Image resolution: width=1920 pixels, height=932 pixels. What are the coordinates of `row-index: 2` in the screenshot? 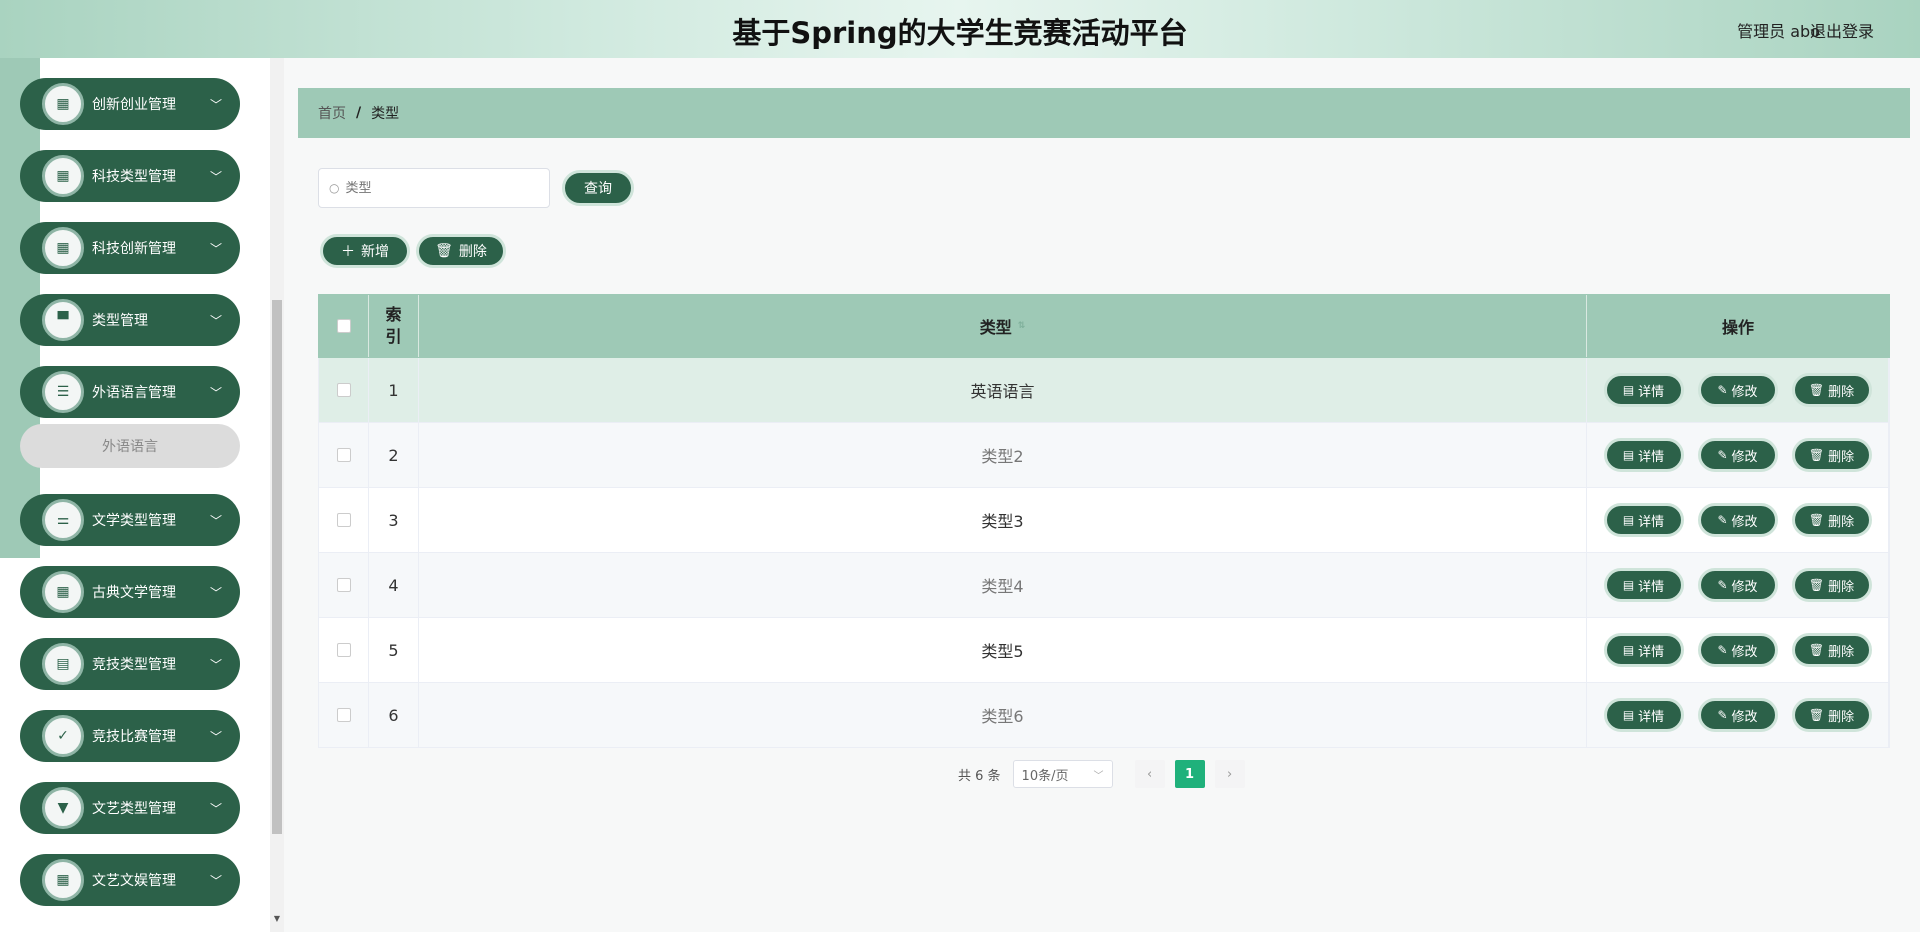 It's located at (394, 455).